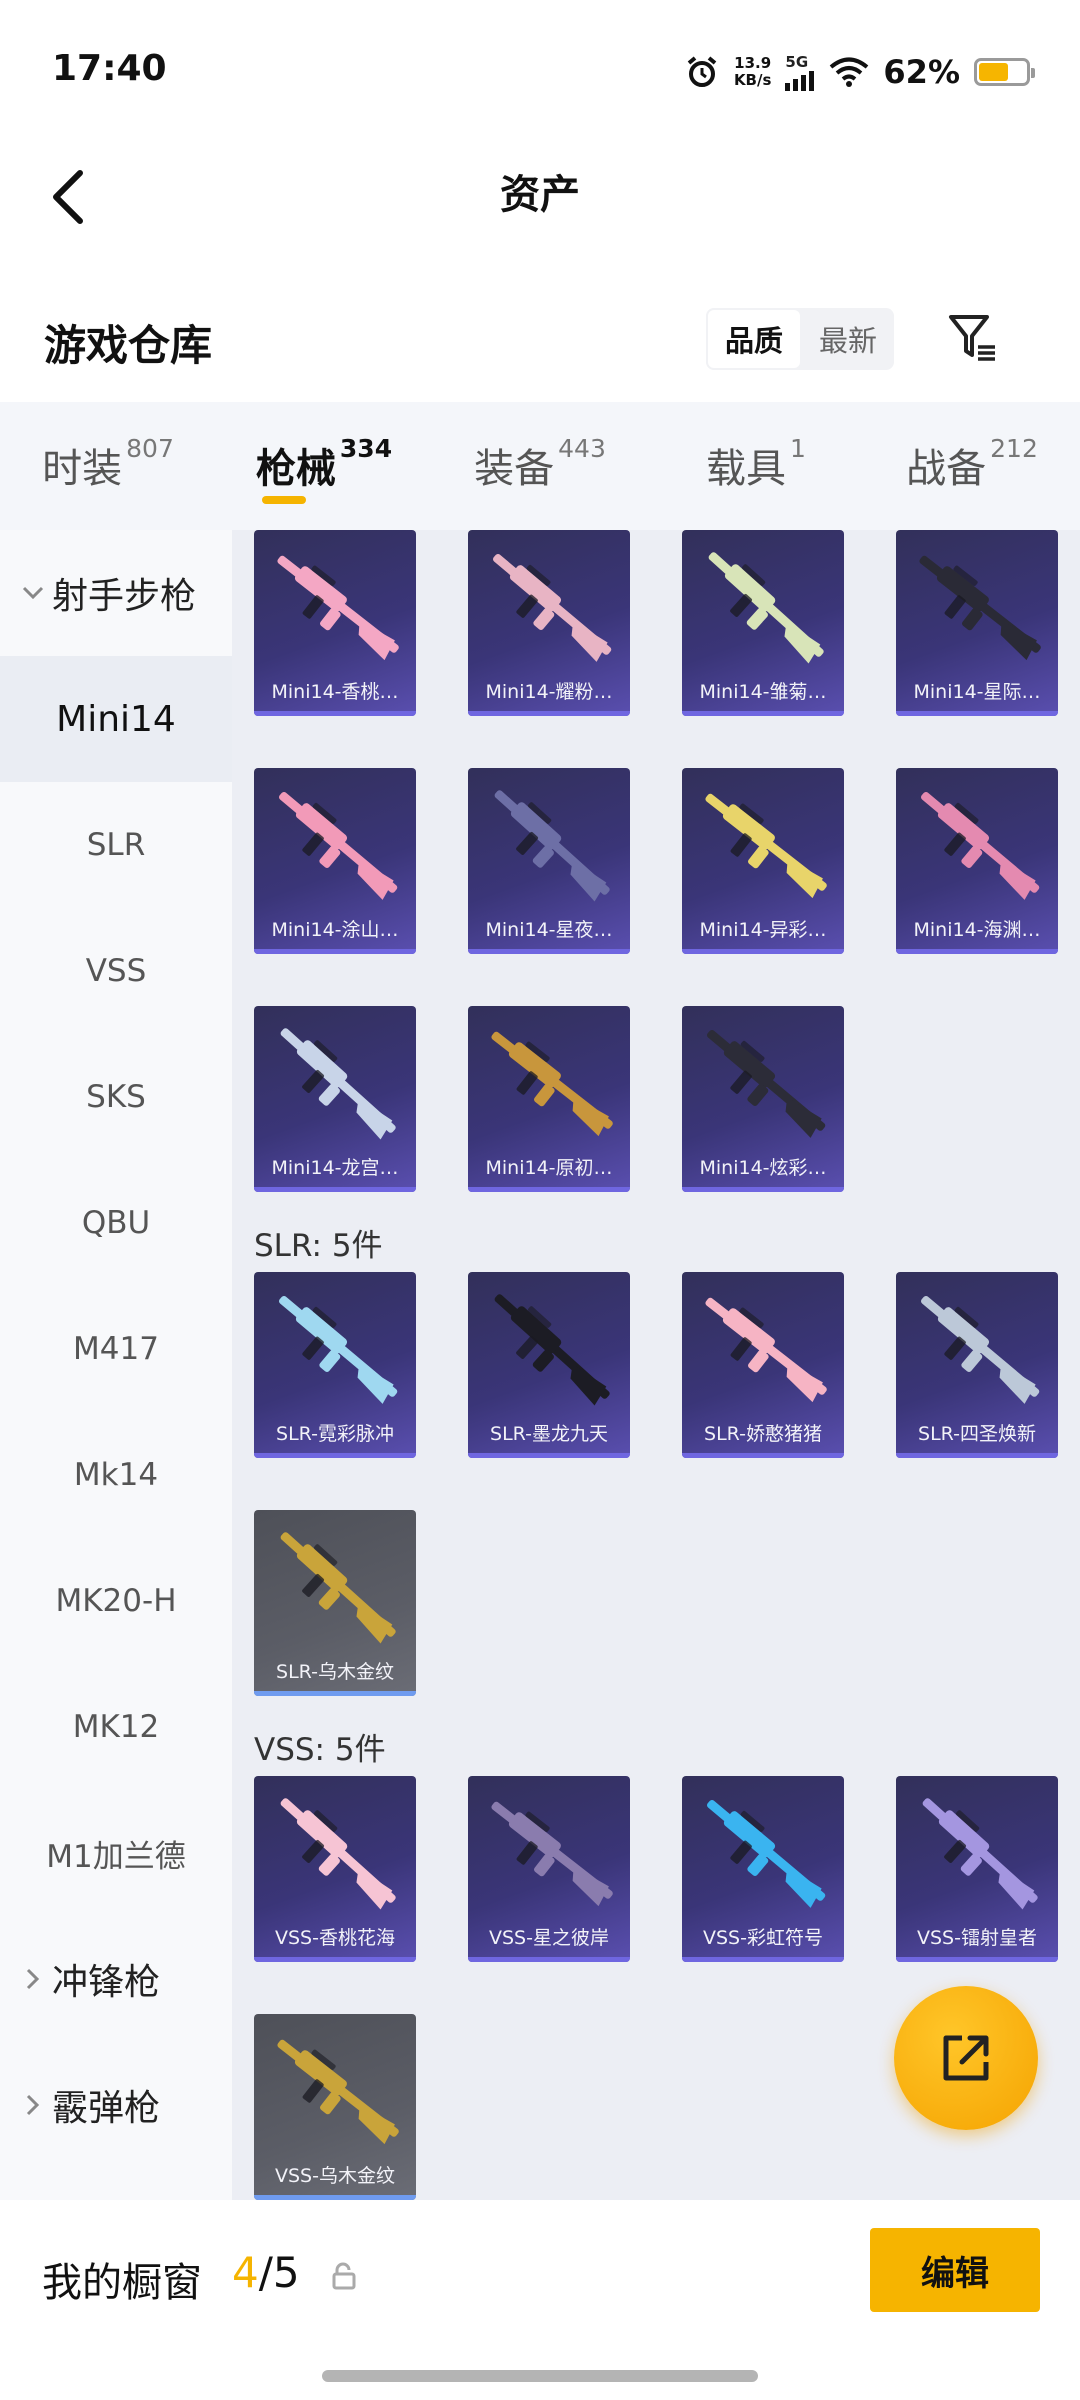 The image size is (1080, 2400). I want to click on filter-button, so click(973, 337).